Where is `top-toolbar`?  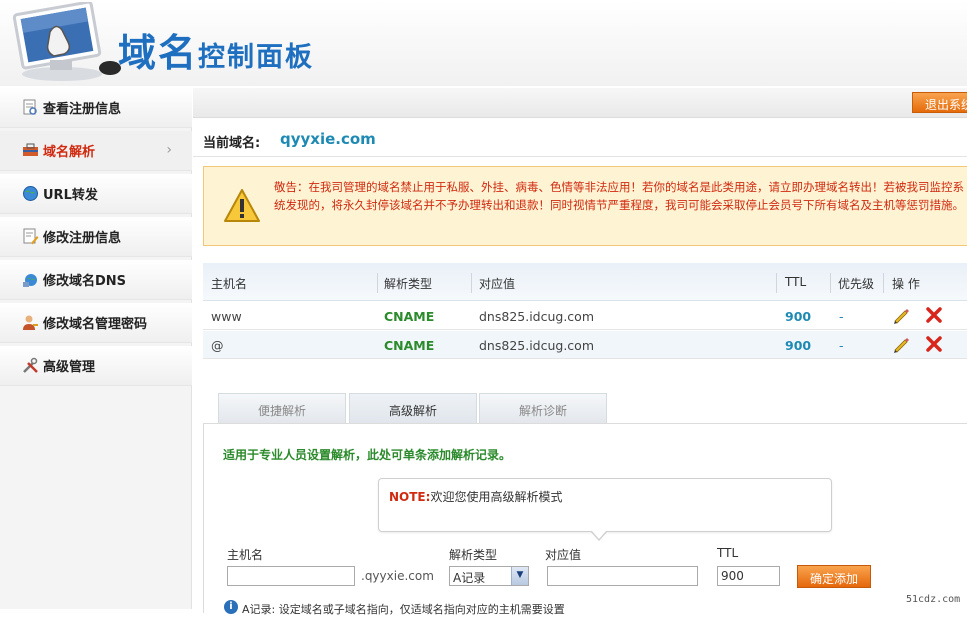 top-toolbar is located at coordinates (580, 103).